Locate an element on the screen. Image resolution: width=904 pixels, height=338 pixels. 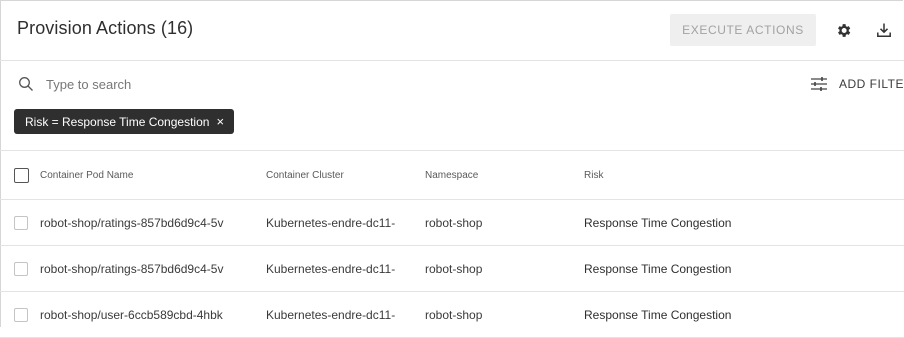
gear-icon is located at coordinates (843, 30).